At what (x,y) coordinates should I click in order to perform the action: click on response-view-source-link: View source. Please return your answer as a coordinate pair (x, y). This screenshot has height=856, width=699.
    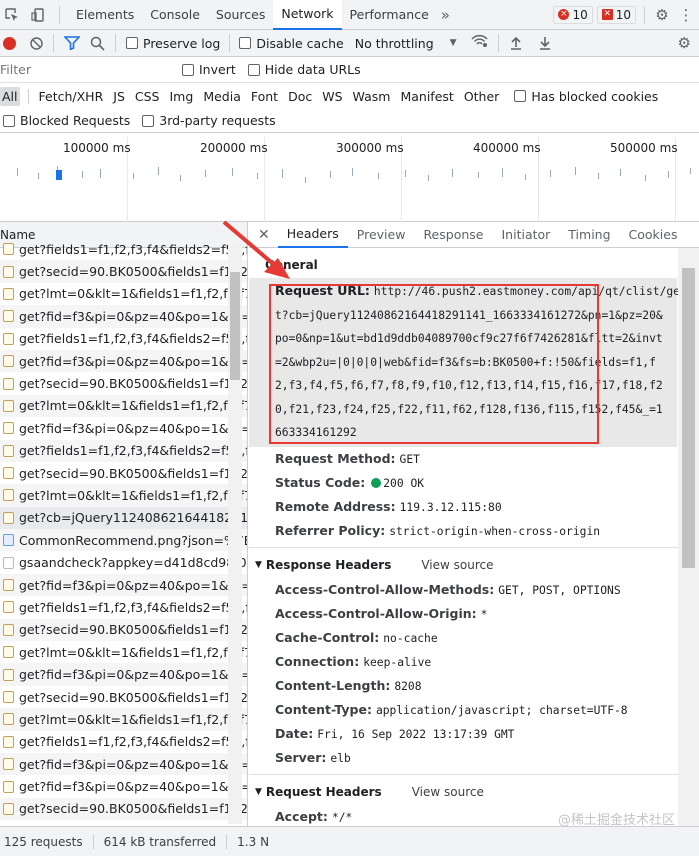
    Looking at the image, I should click on (457, 565).